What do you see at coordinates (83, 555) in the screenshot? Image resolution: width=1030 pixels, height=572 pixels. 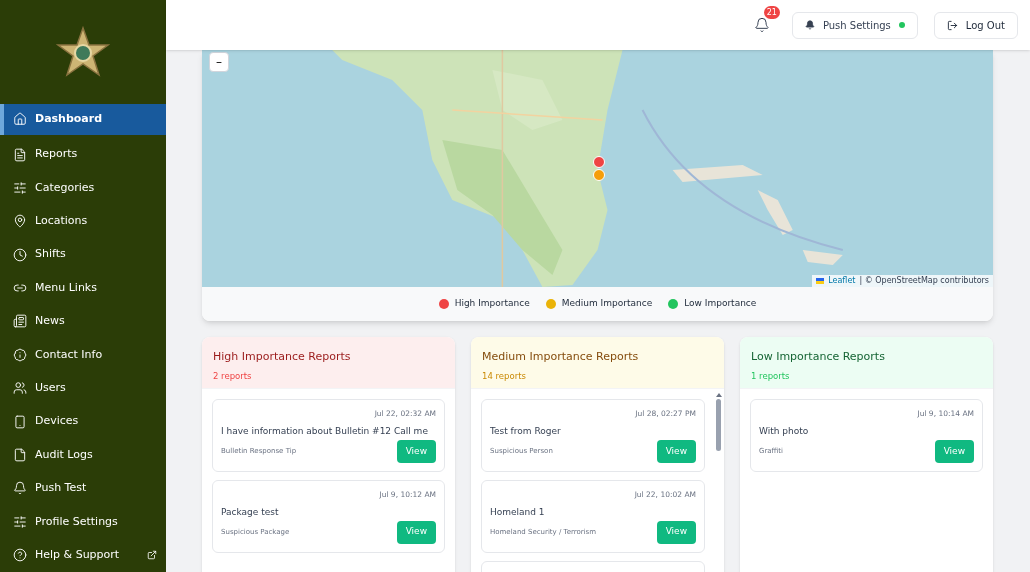 I see `sidebar-item: Help & Support` at bounding box center [83, 555].